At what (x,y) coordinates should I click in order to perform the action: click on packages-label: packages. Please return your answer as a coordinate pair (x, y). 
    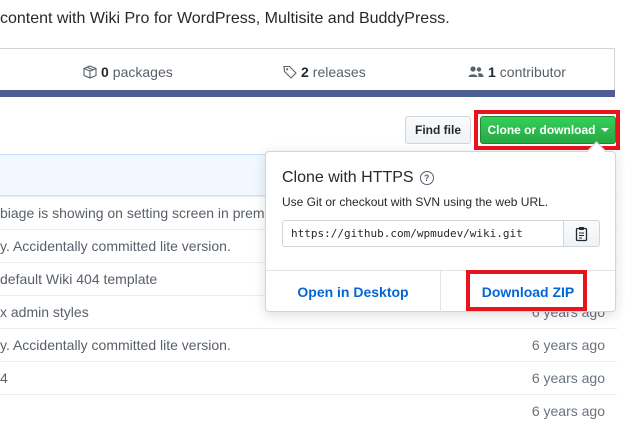
    Looking at the image, I should click on (142, 72).